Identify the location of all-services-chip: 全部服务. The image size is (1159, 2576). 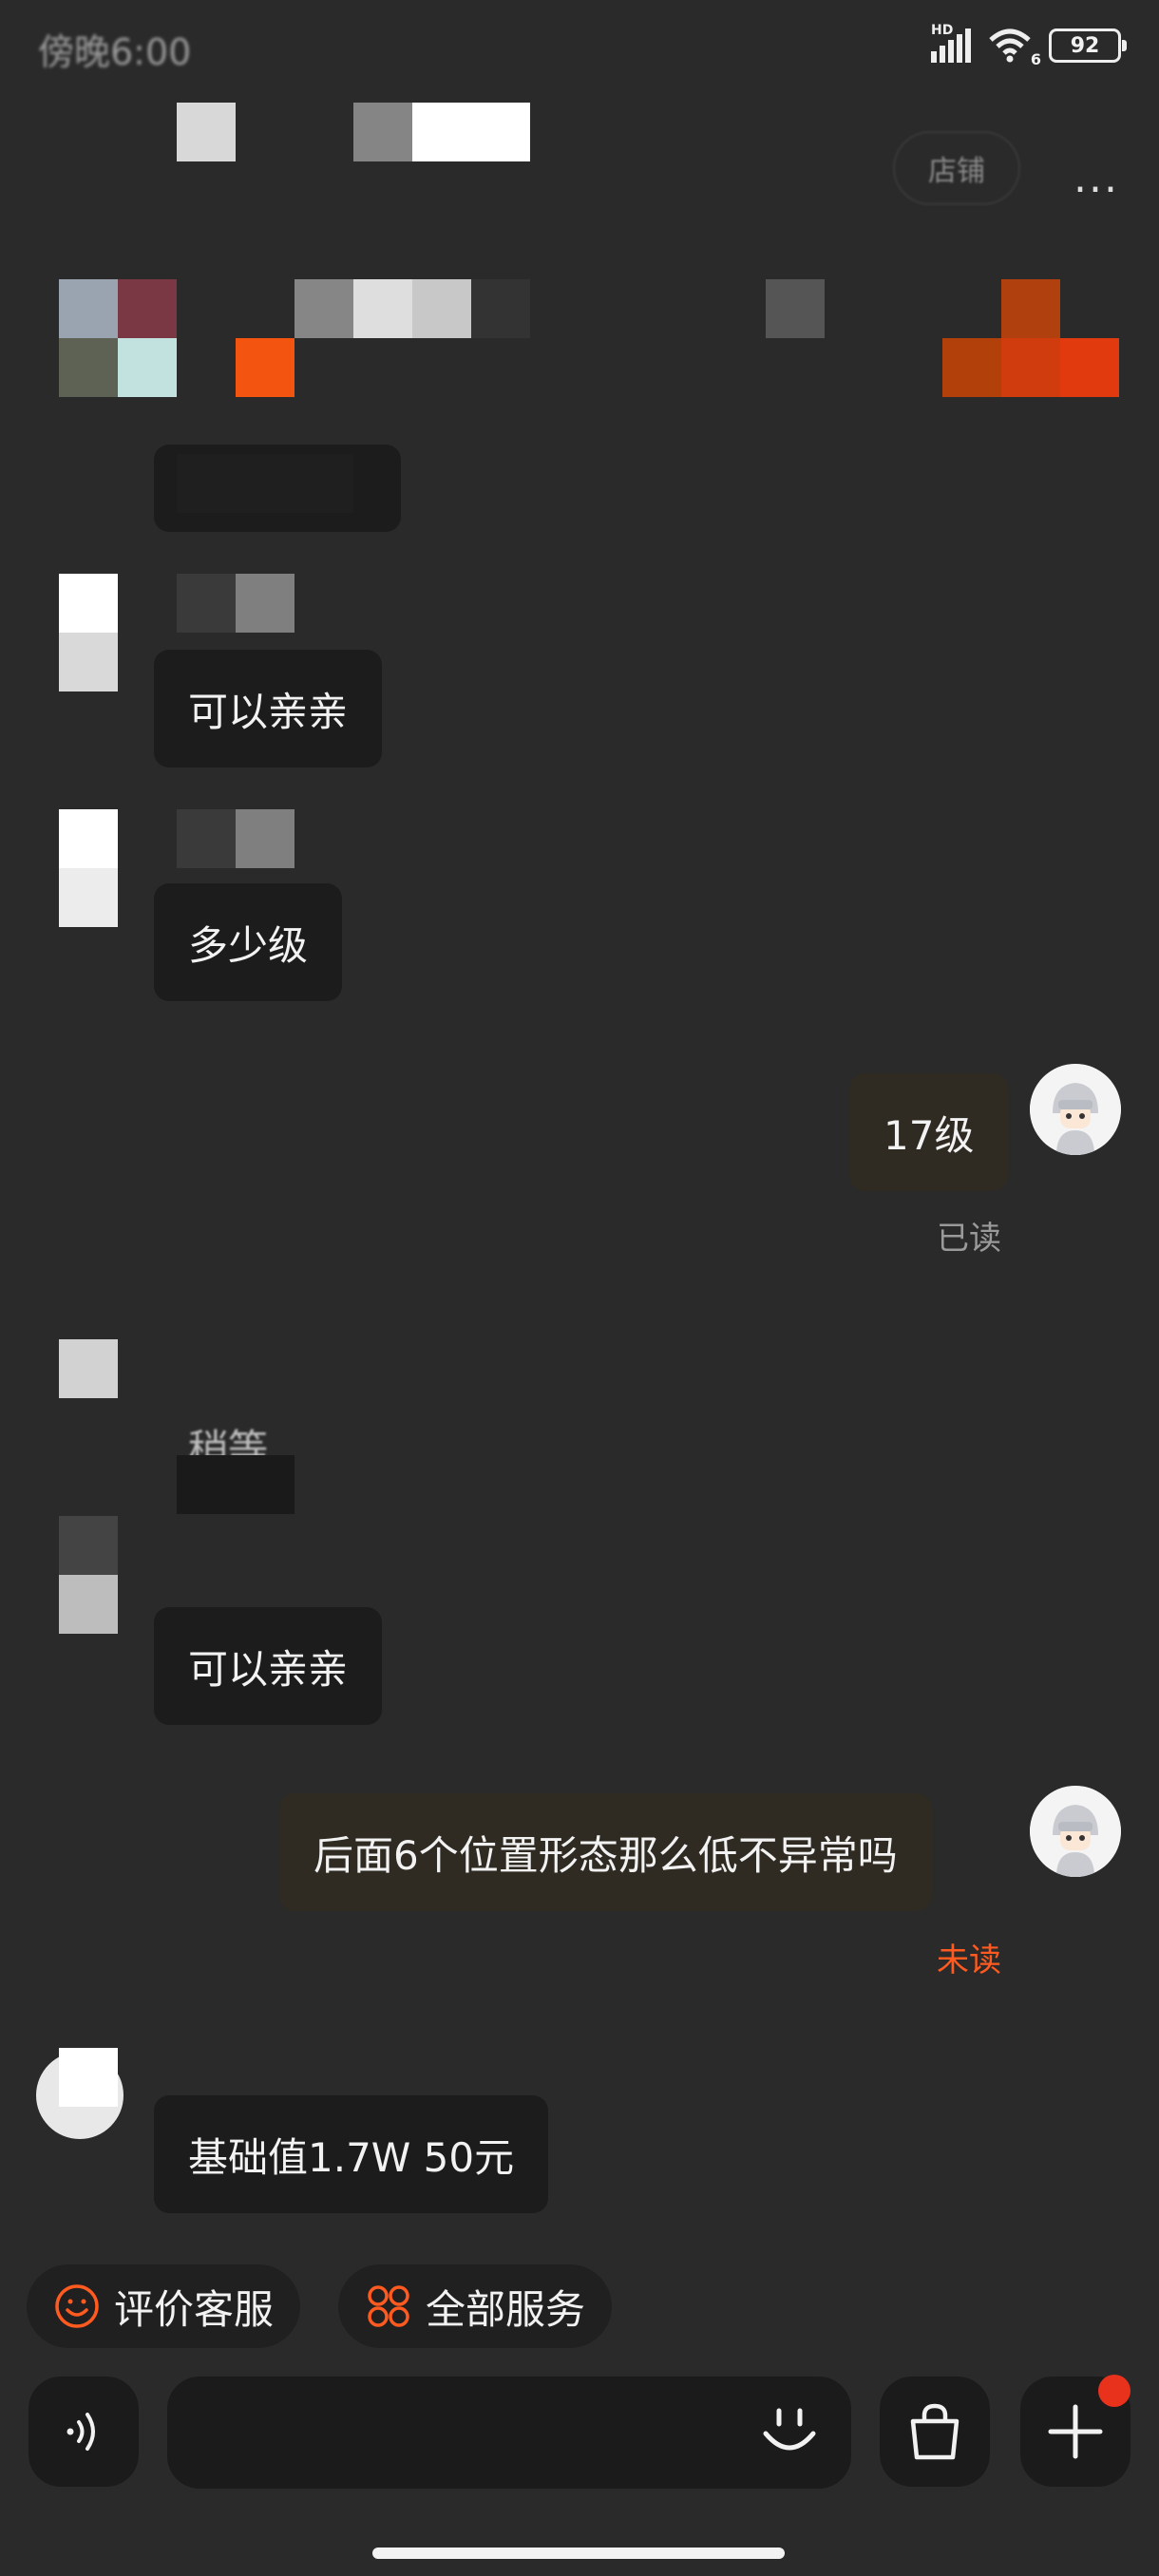
(475, 2306).